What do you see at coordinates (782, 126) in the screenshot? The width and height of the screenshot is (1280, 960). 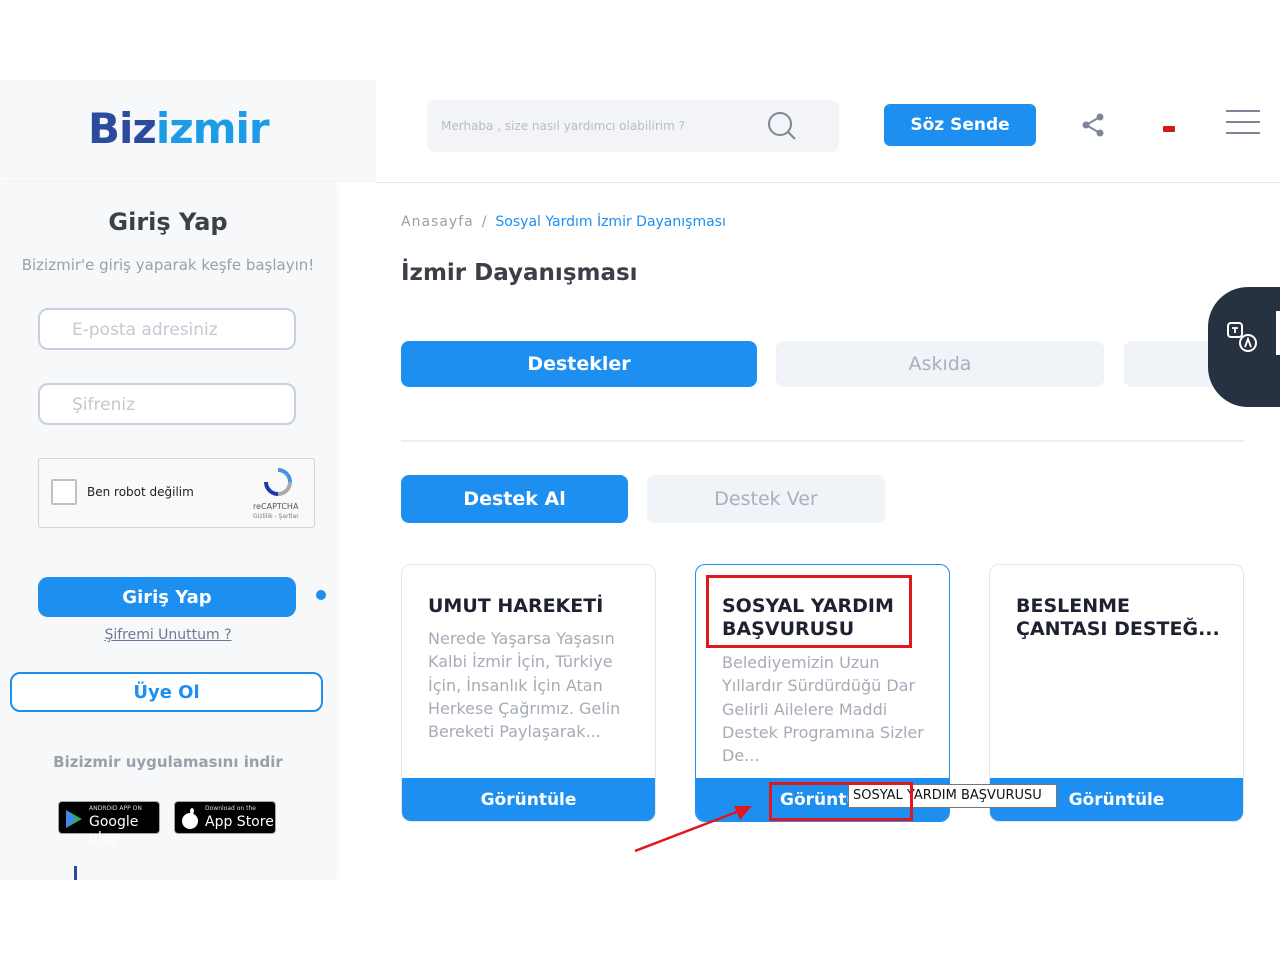 I see `search-icon` at bounding box center [782, 126].